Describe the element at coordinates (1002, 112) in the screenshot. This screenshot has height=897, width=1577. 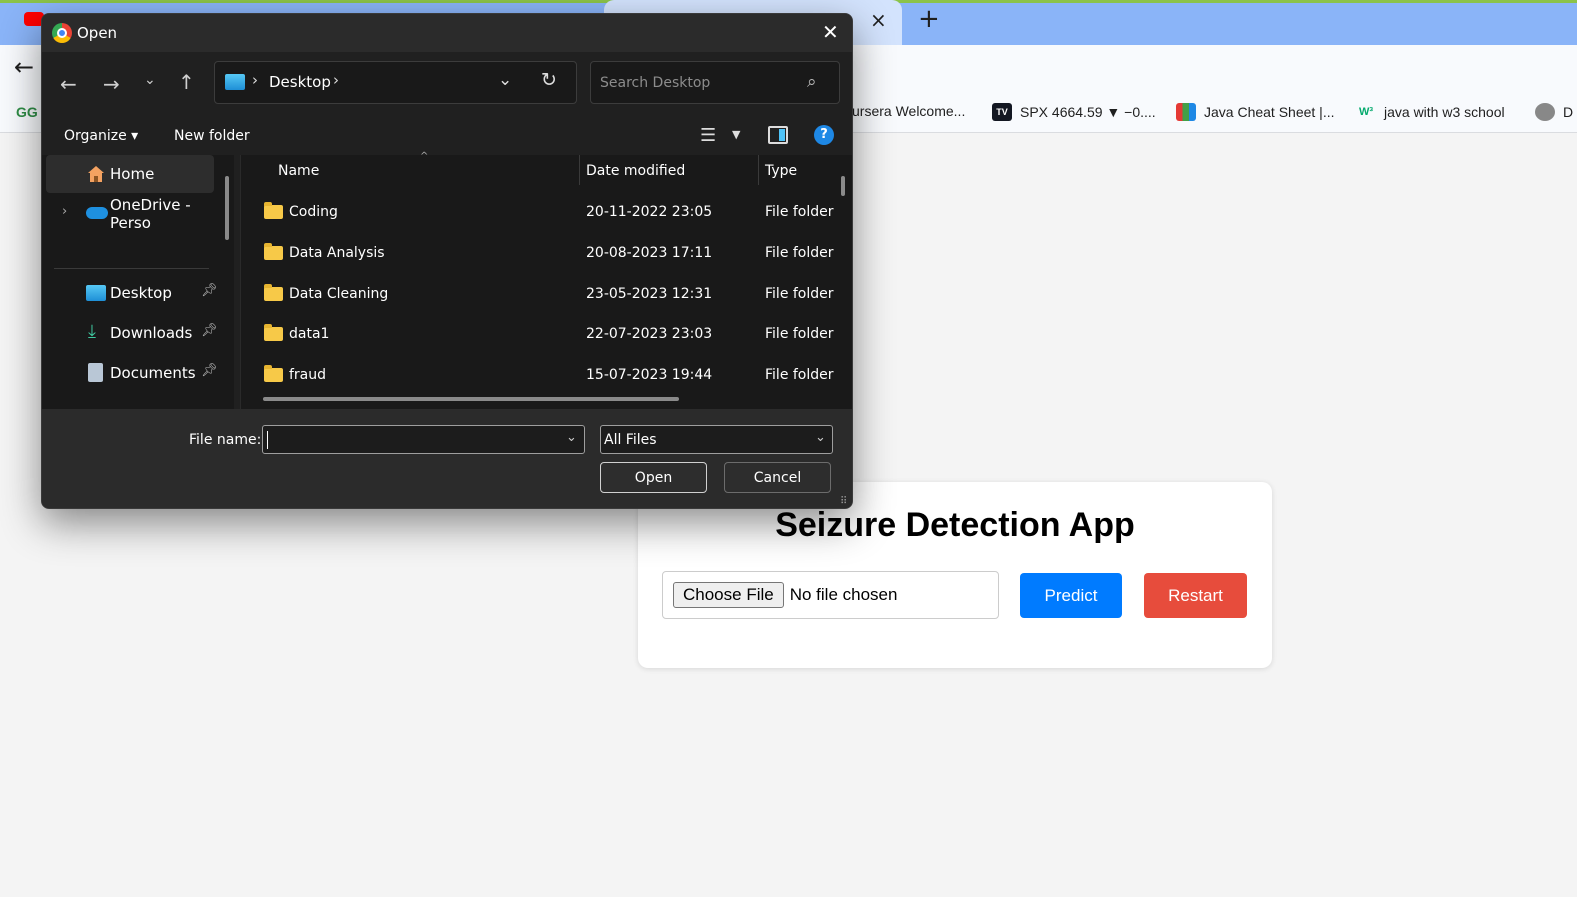
I see `tradingview-icon: TV` at that location.